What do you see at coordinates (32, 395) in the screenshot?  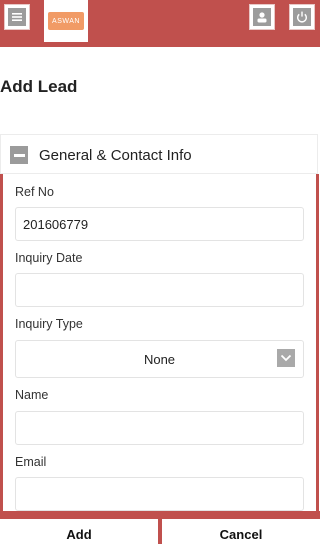 I see `name-label: Name` at bounding box center [32, 395].